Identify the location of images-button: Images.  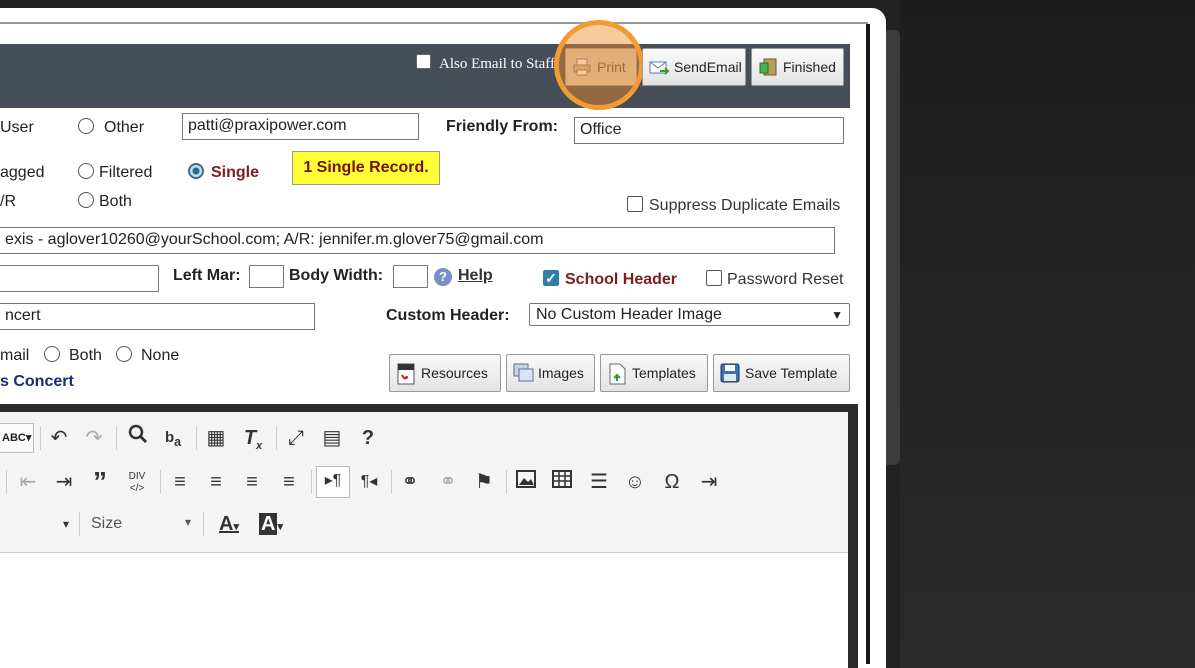
(550, 373).